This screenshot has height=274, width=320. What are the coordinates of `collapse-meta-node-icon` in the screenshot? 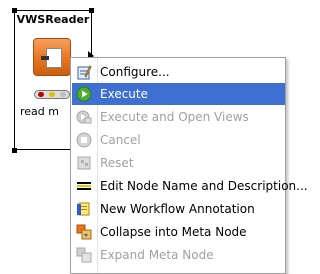 It's located at (84, 232).